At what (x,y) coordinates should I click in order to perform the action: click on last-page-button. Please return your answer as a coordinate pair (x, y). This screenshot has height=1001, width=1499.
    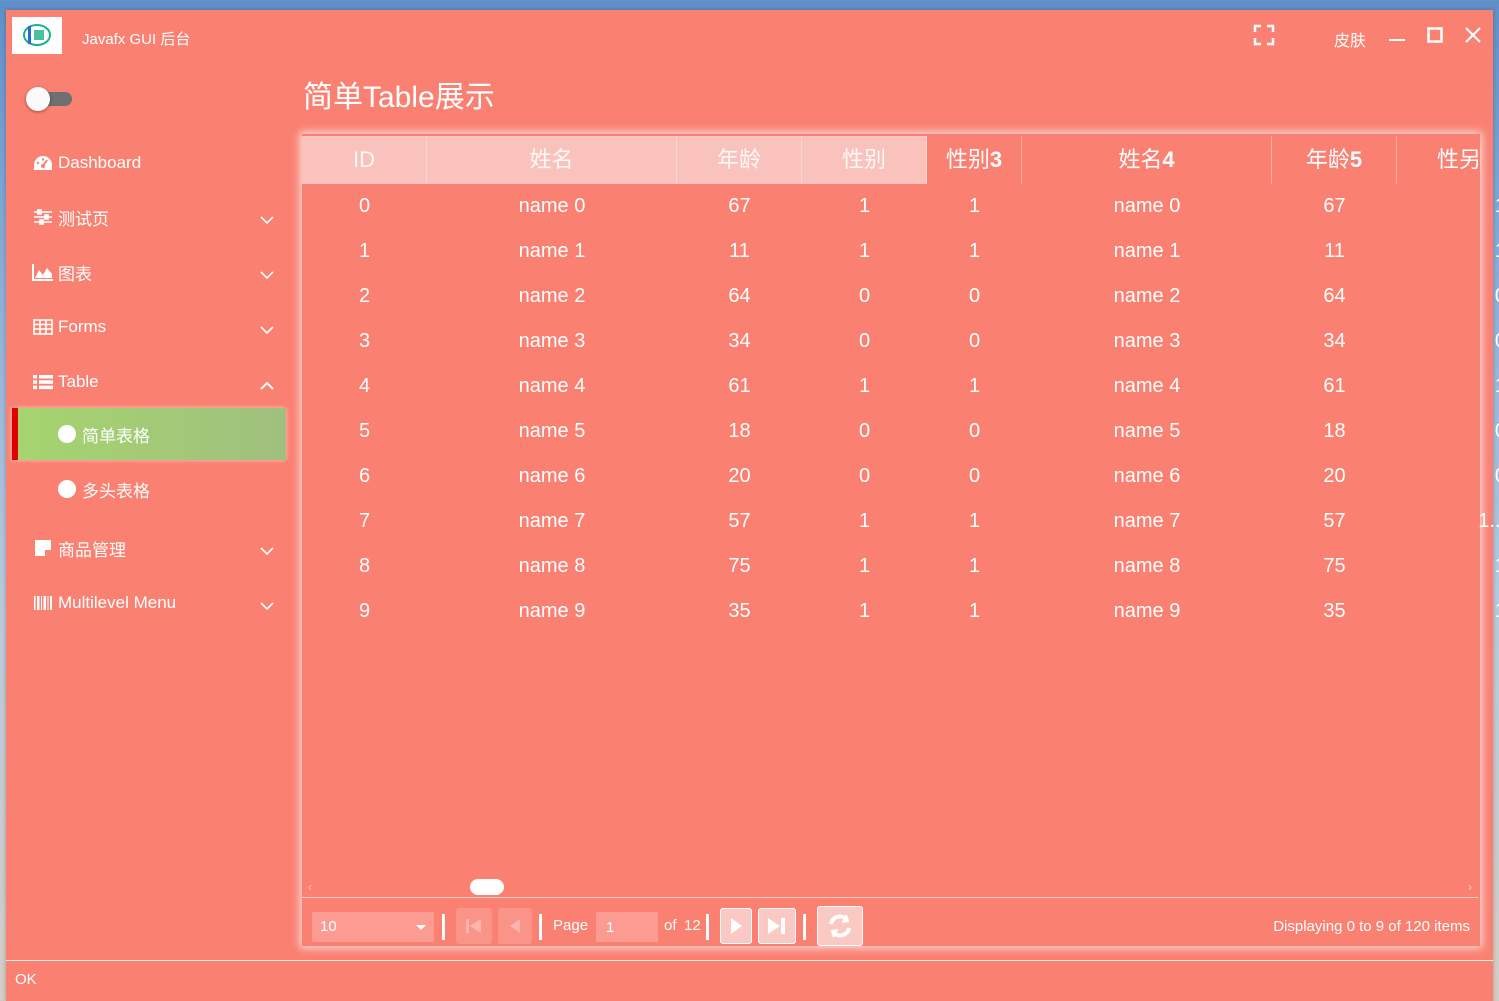
    Looking at the image, I should click on (777, 926).